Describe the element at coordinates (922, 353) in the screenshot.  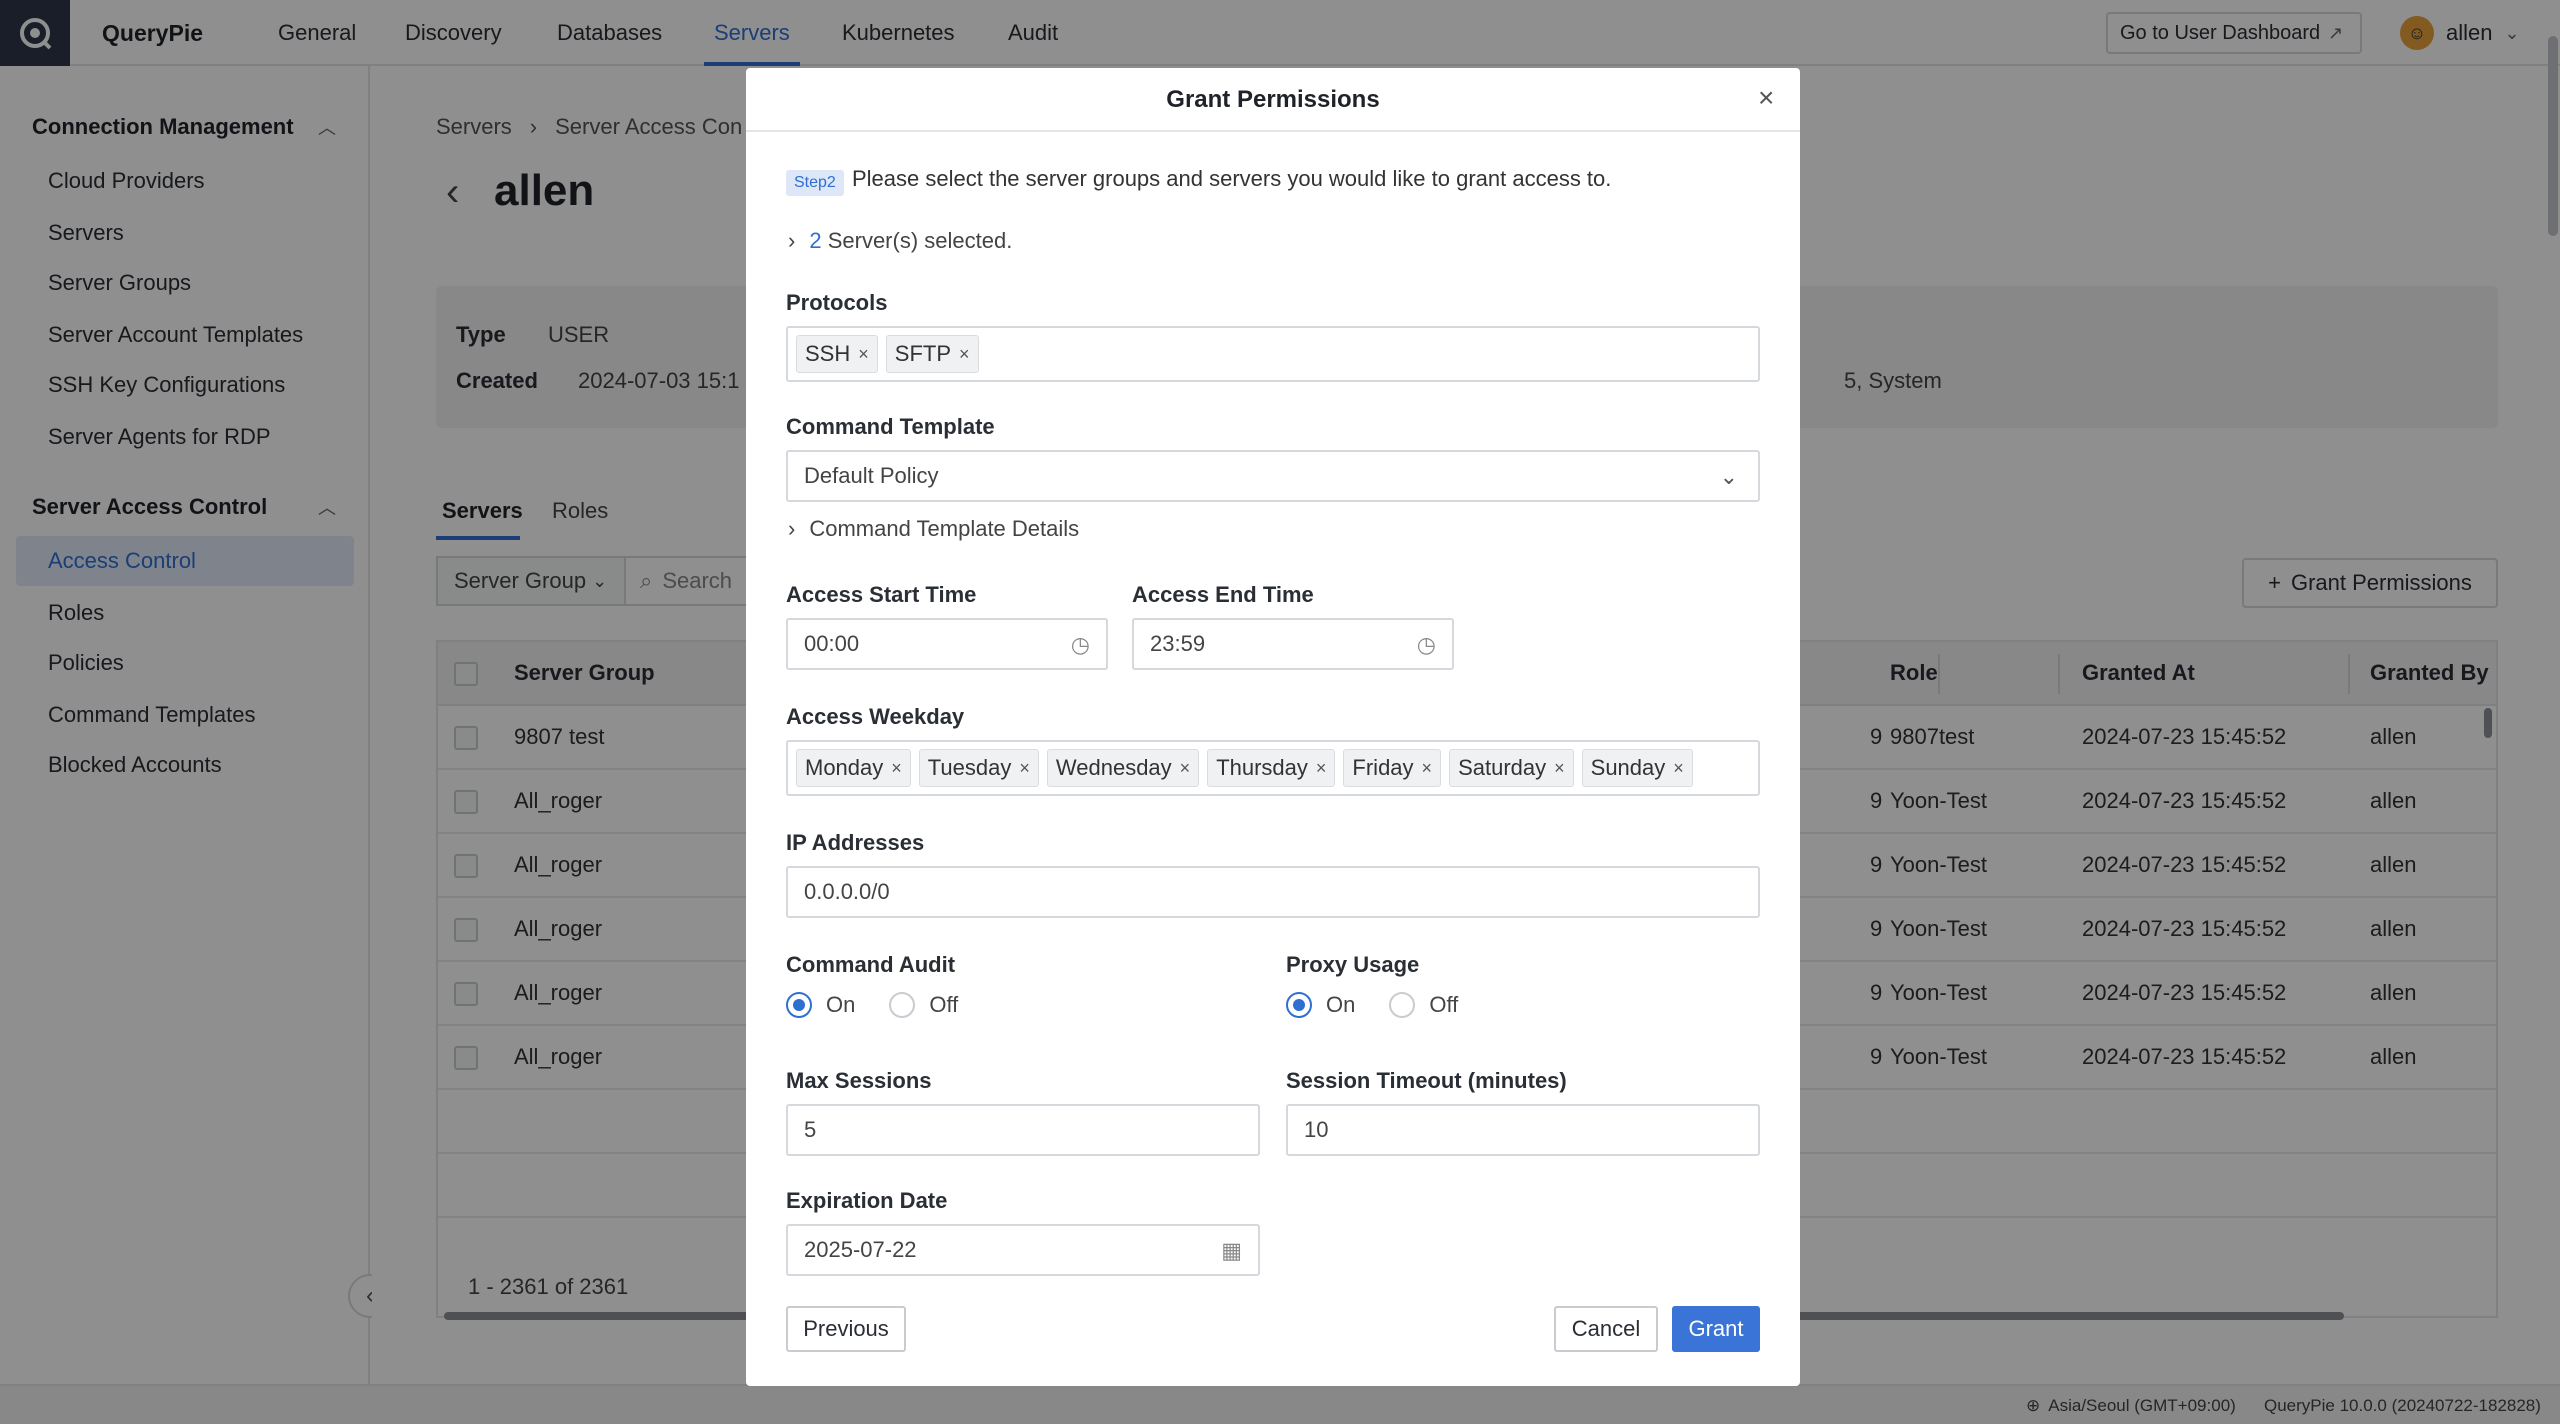
I see `protocol-tag-label: SFTP` at that location.